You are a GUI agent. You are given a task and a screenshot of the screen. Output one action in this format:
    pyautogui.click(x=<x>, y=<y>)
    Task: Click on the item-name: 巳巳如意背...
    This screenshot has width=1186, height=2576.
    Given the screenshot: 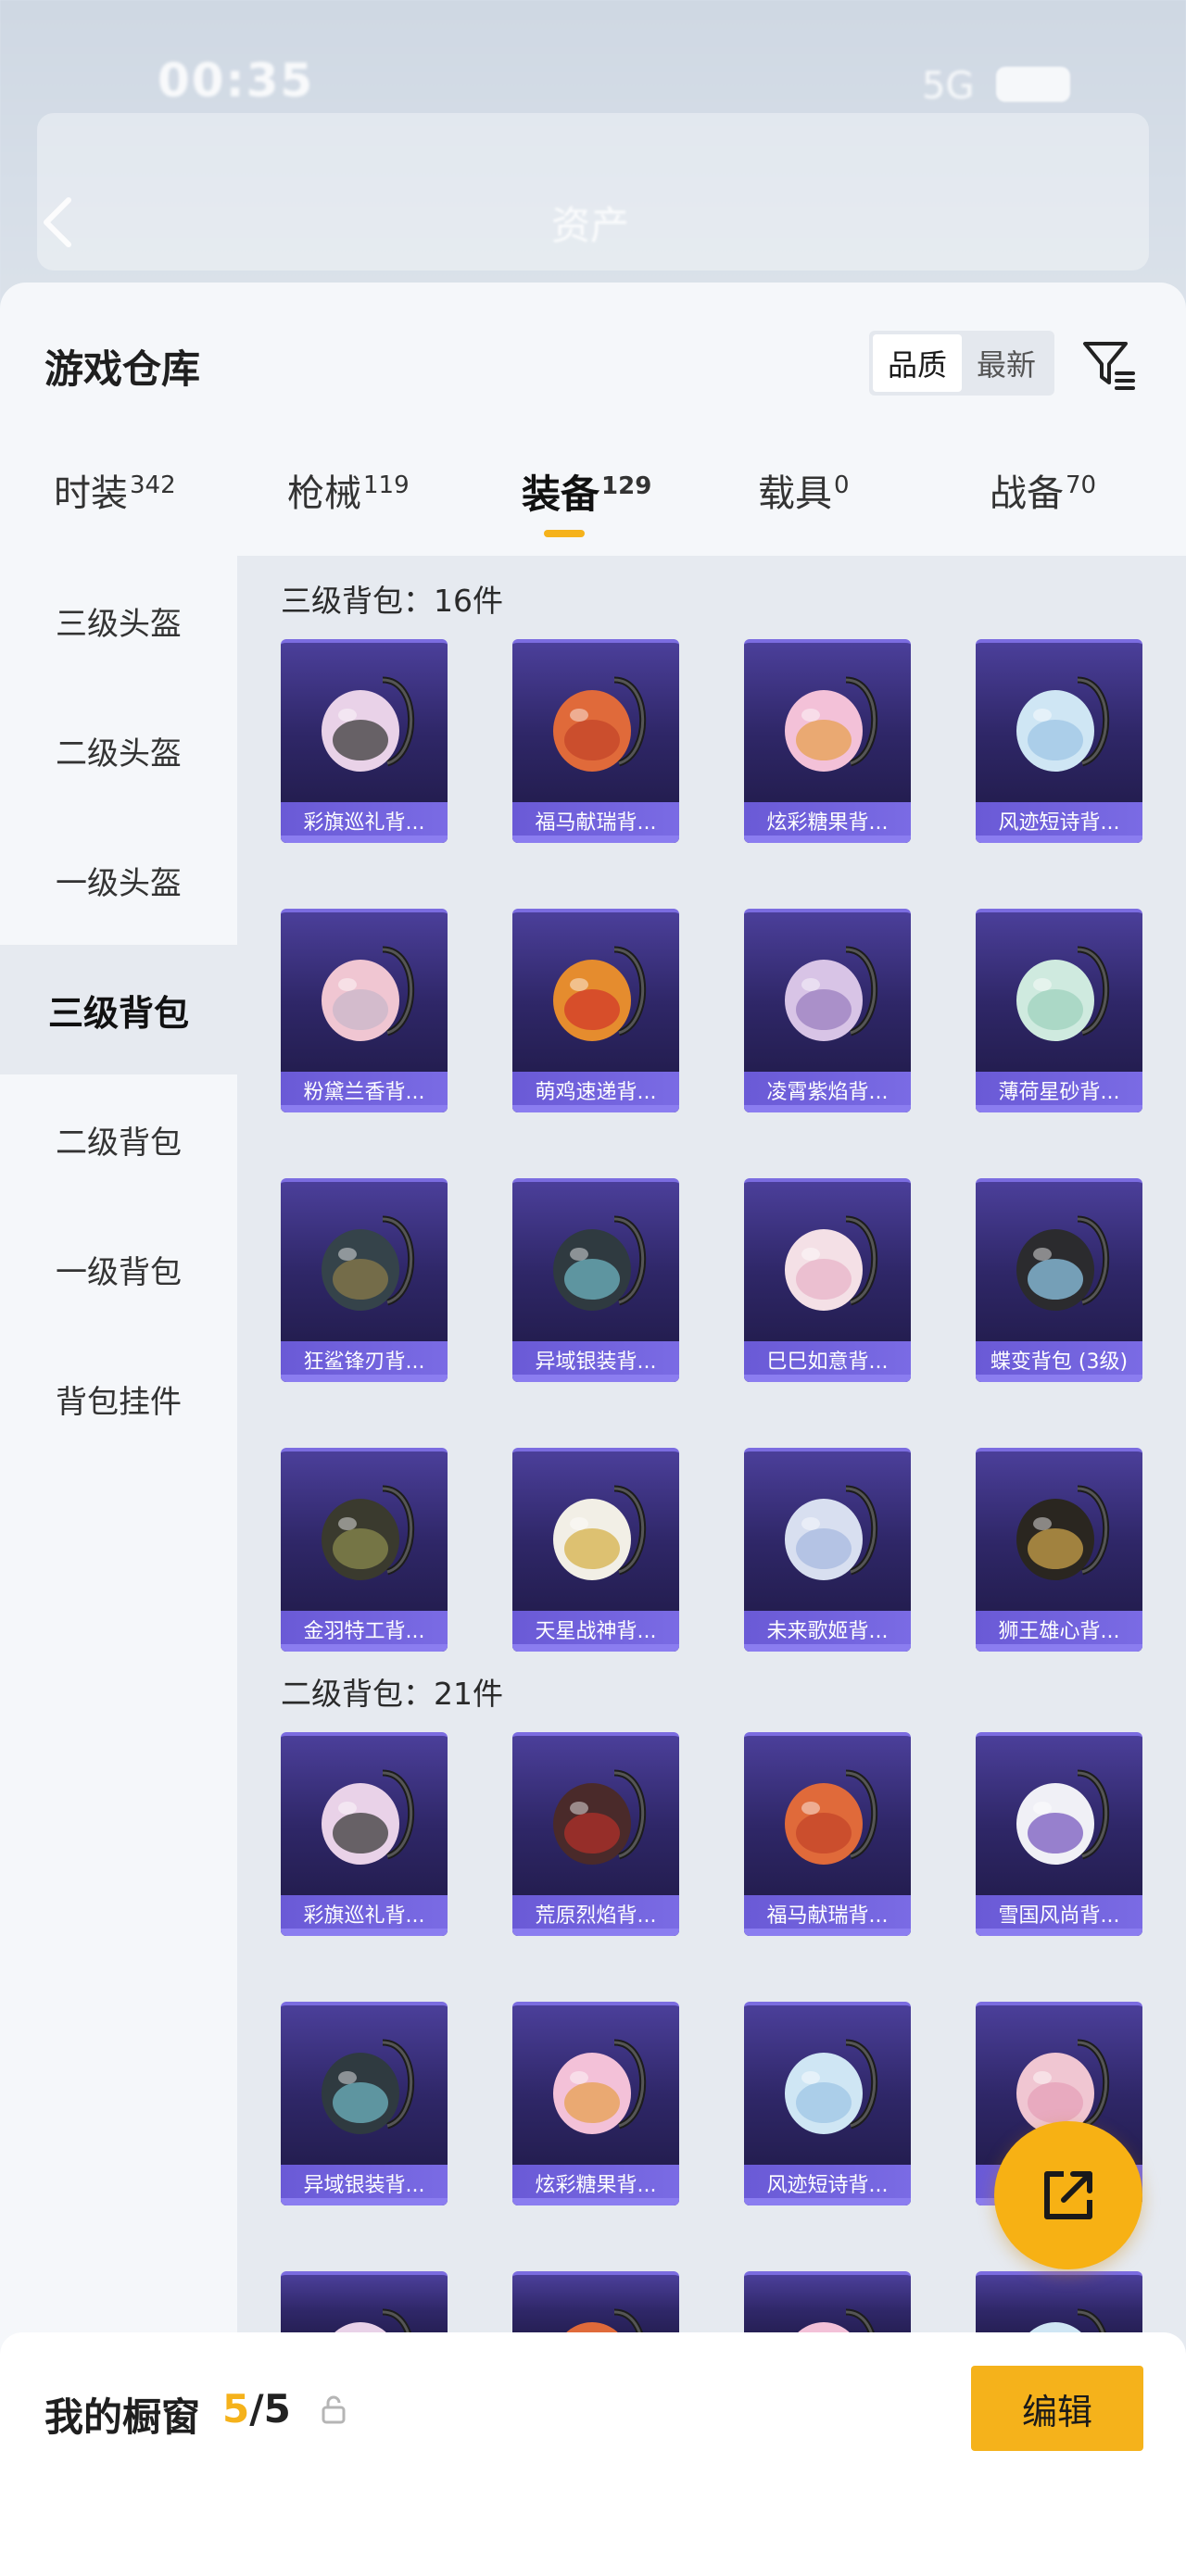 What is the action you would take?
    pyautogui.click(x=827, y=1359)
    